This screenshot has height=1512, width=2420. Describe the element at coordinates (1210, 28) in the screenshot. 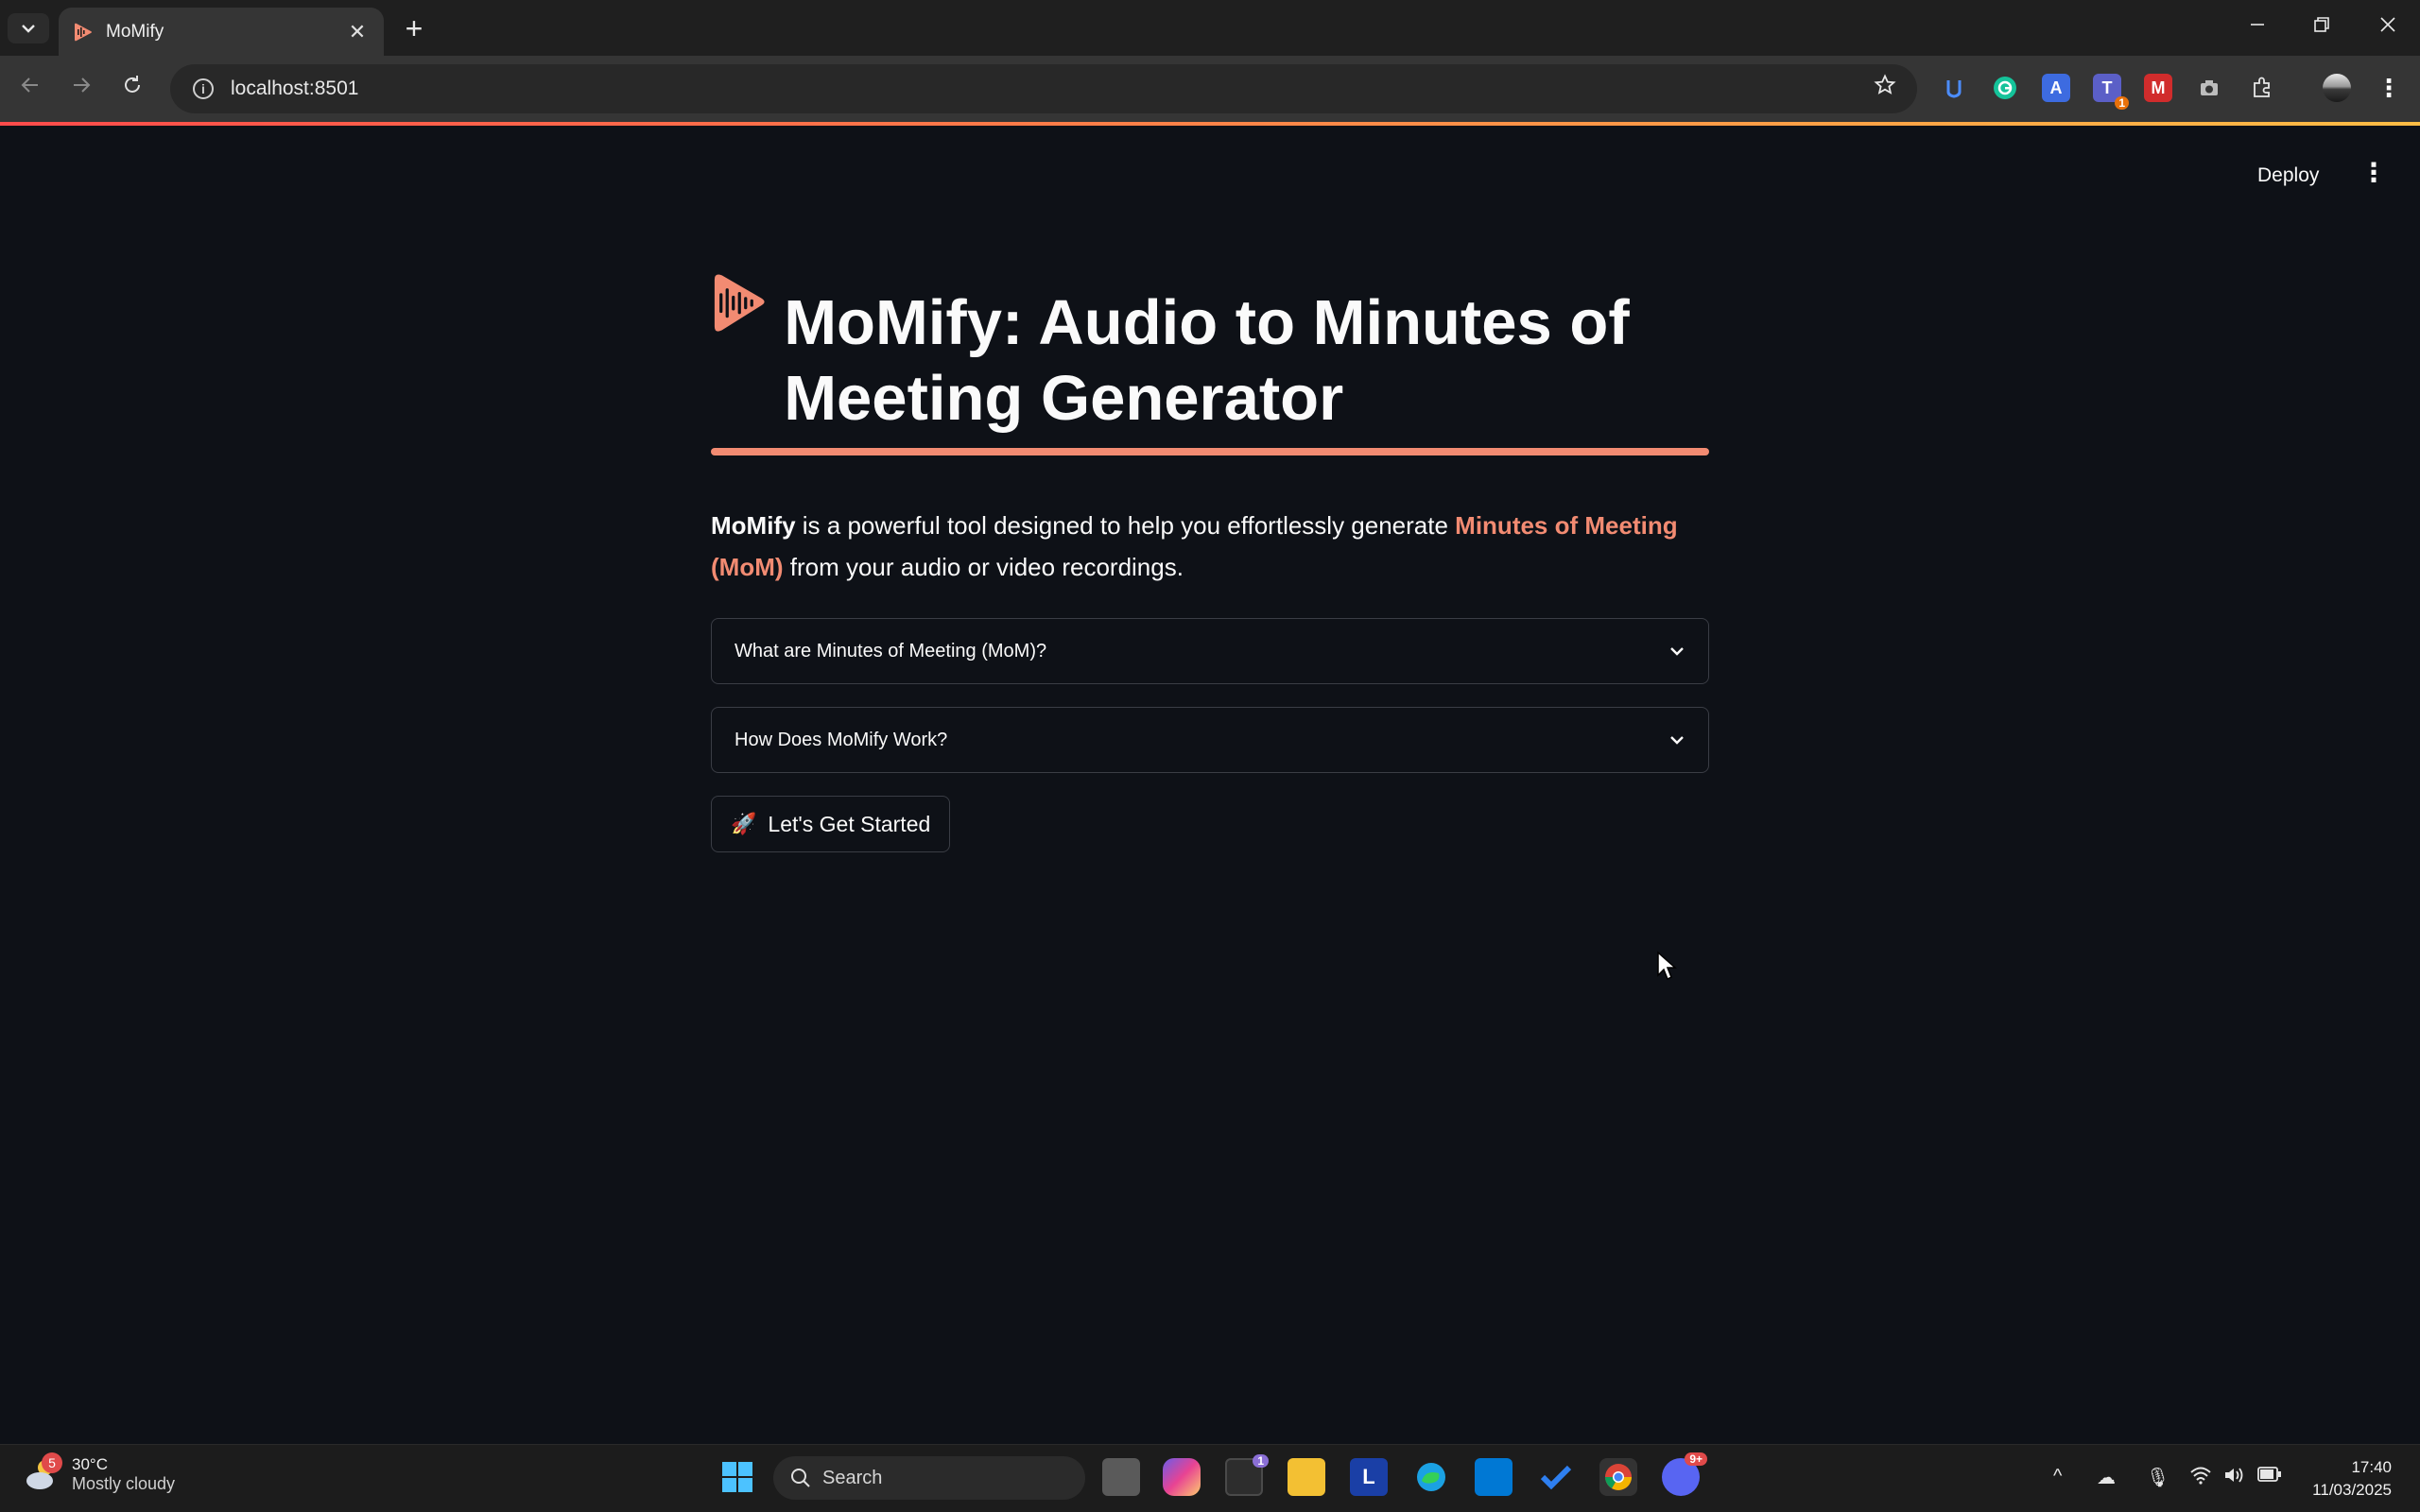

I see `browser-tab-bar: MoMify ✕ +` at that location.